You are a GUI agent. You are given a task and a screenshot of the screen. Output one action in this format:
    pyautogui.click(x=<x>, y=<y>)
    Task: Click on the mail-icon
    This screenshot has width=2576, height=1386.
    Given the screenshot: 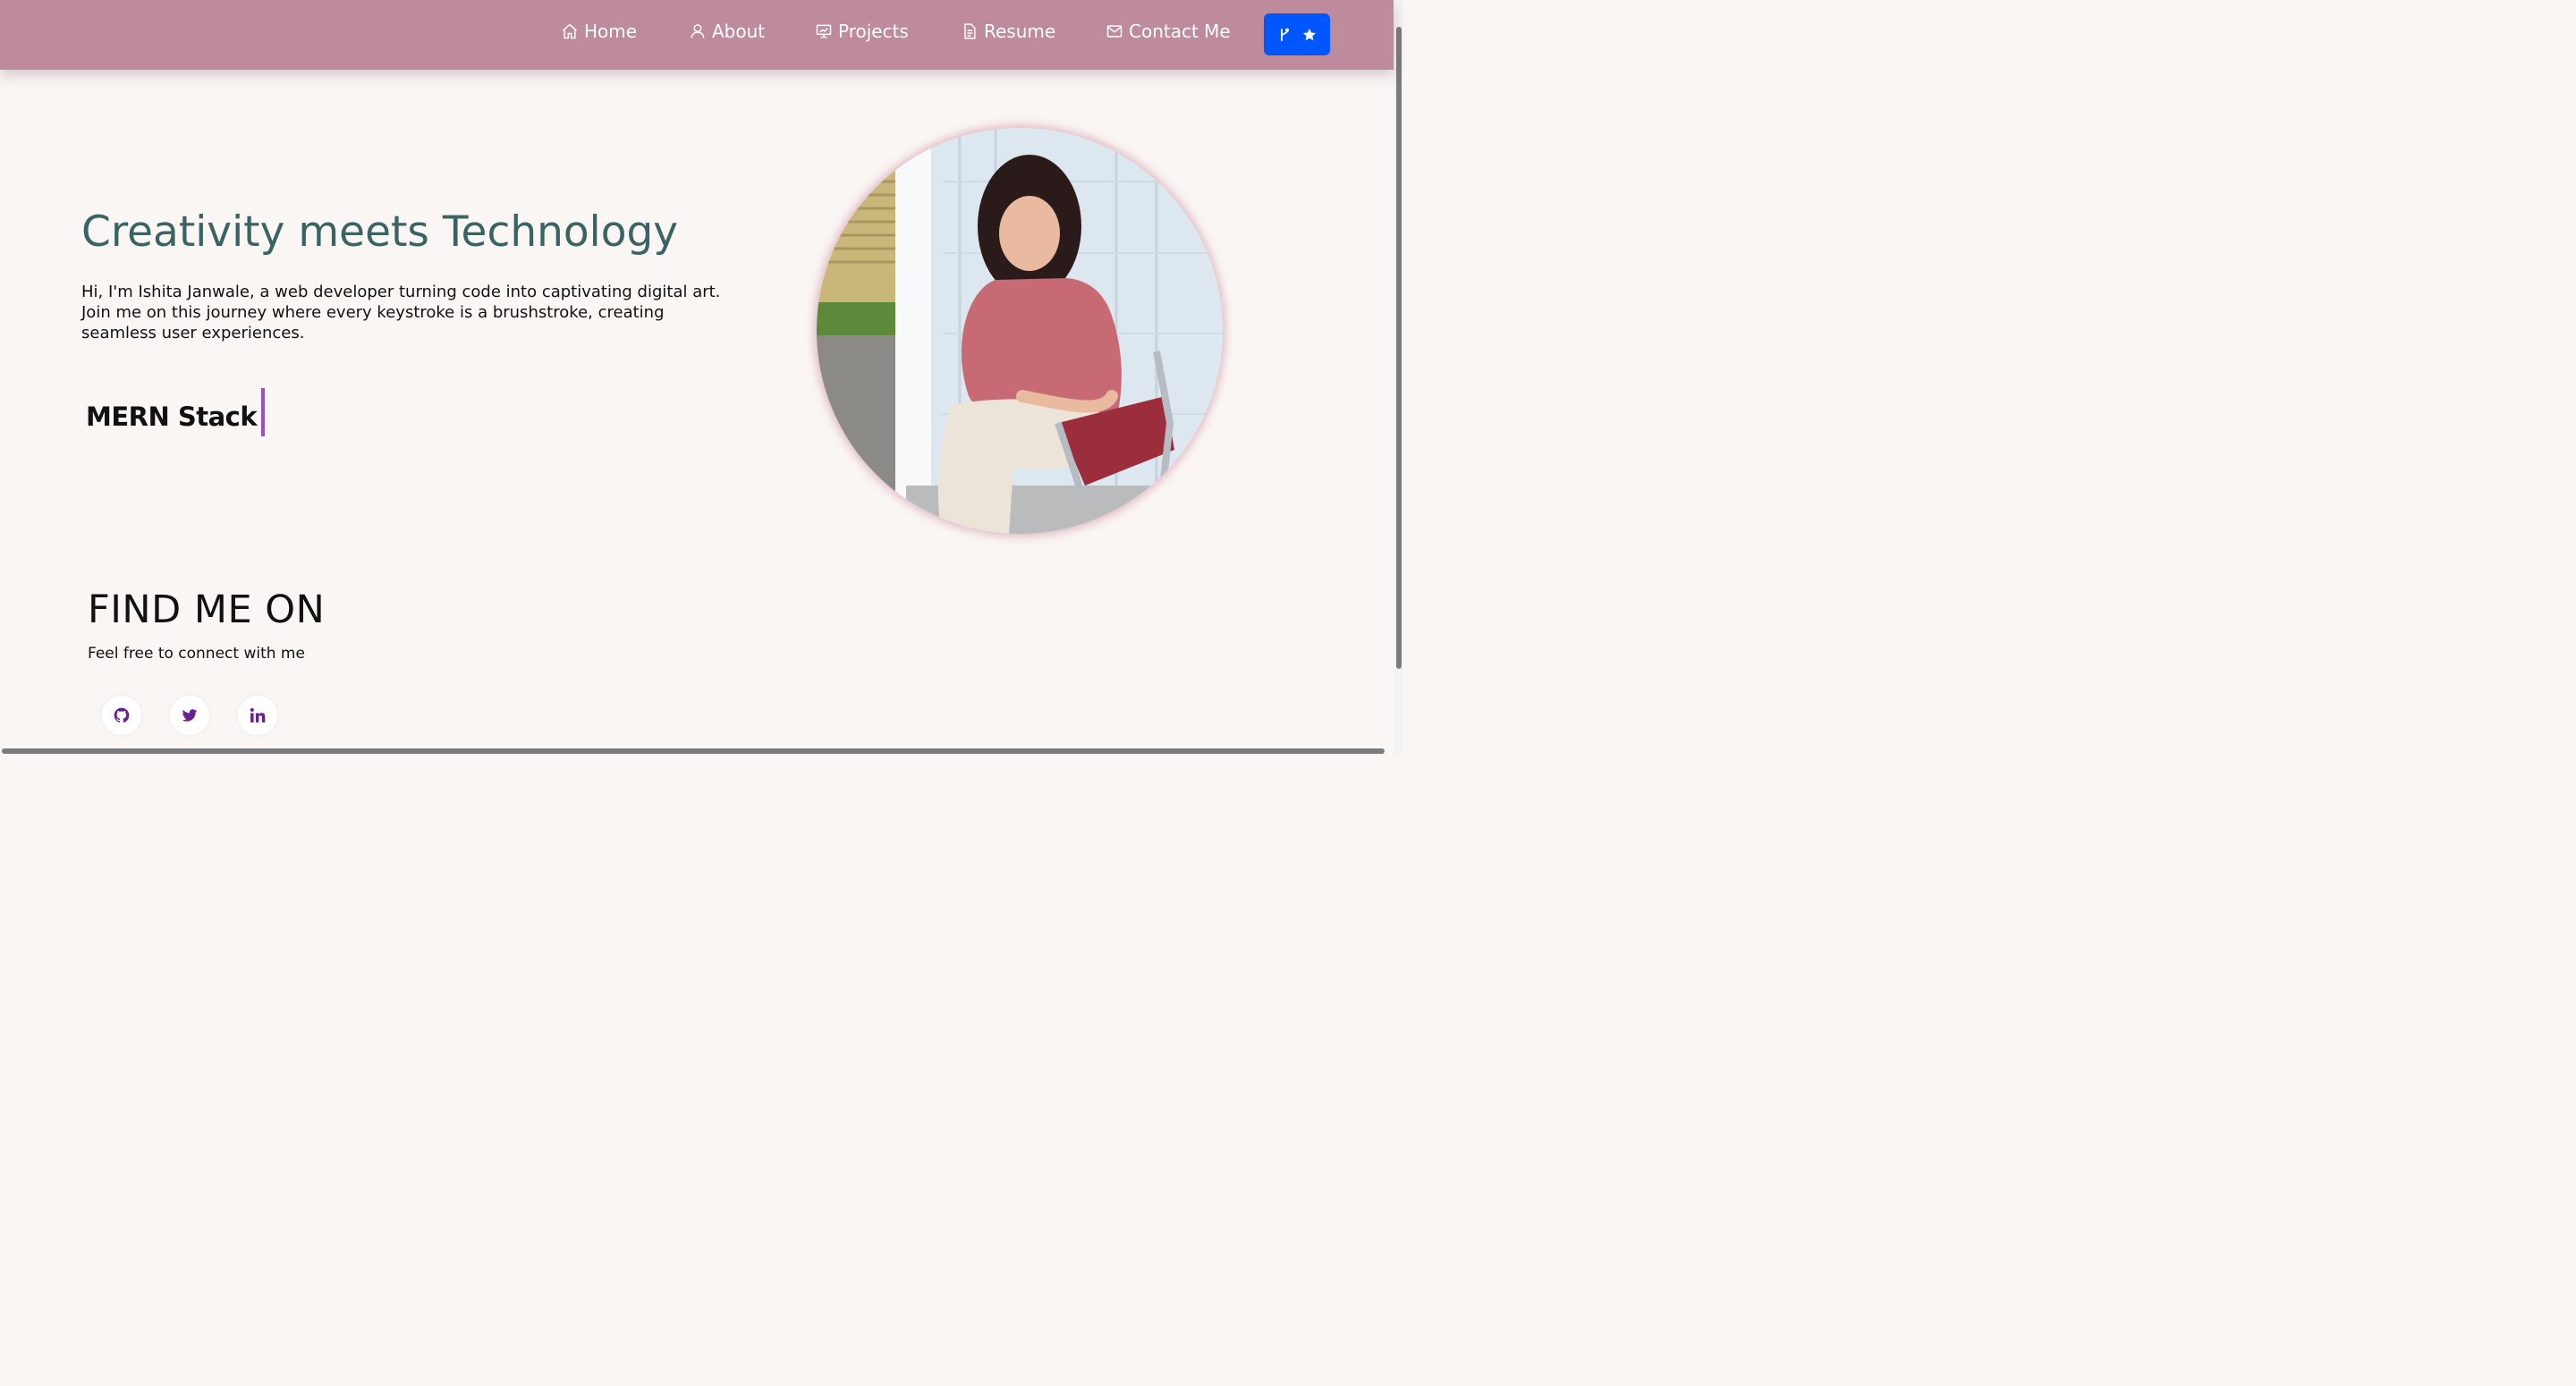 What is the action you would take?
    pyautogui.click(x=1114, y=31)
    